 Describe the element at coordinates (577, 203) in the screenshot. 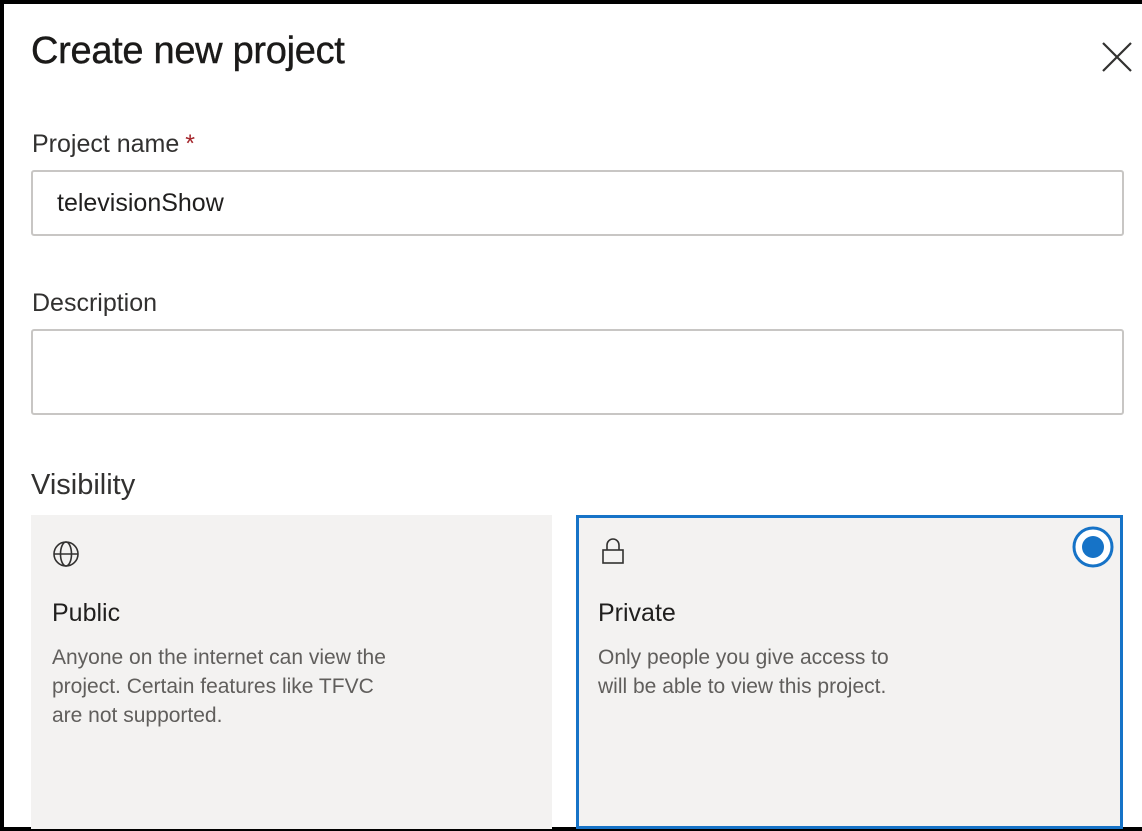

I see `project-name-input` at that location.